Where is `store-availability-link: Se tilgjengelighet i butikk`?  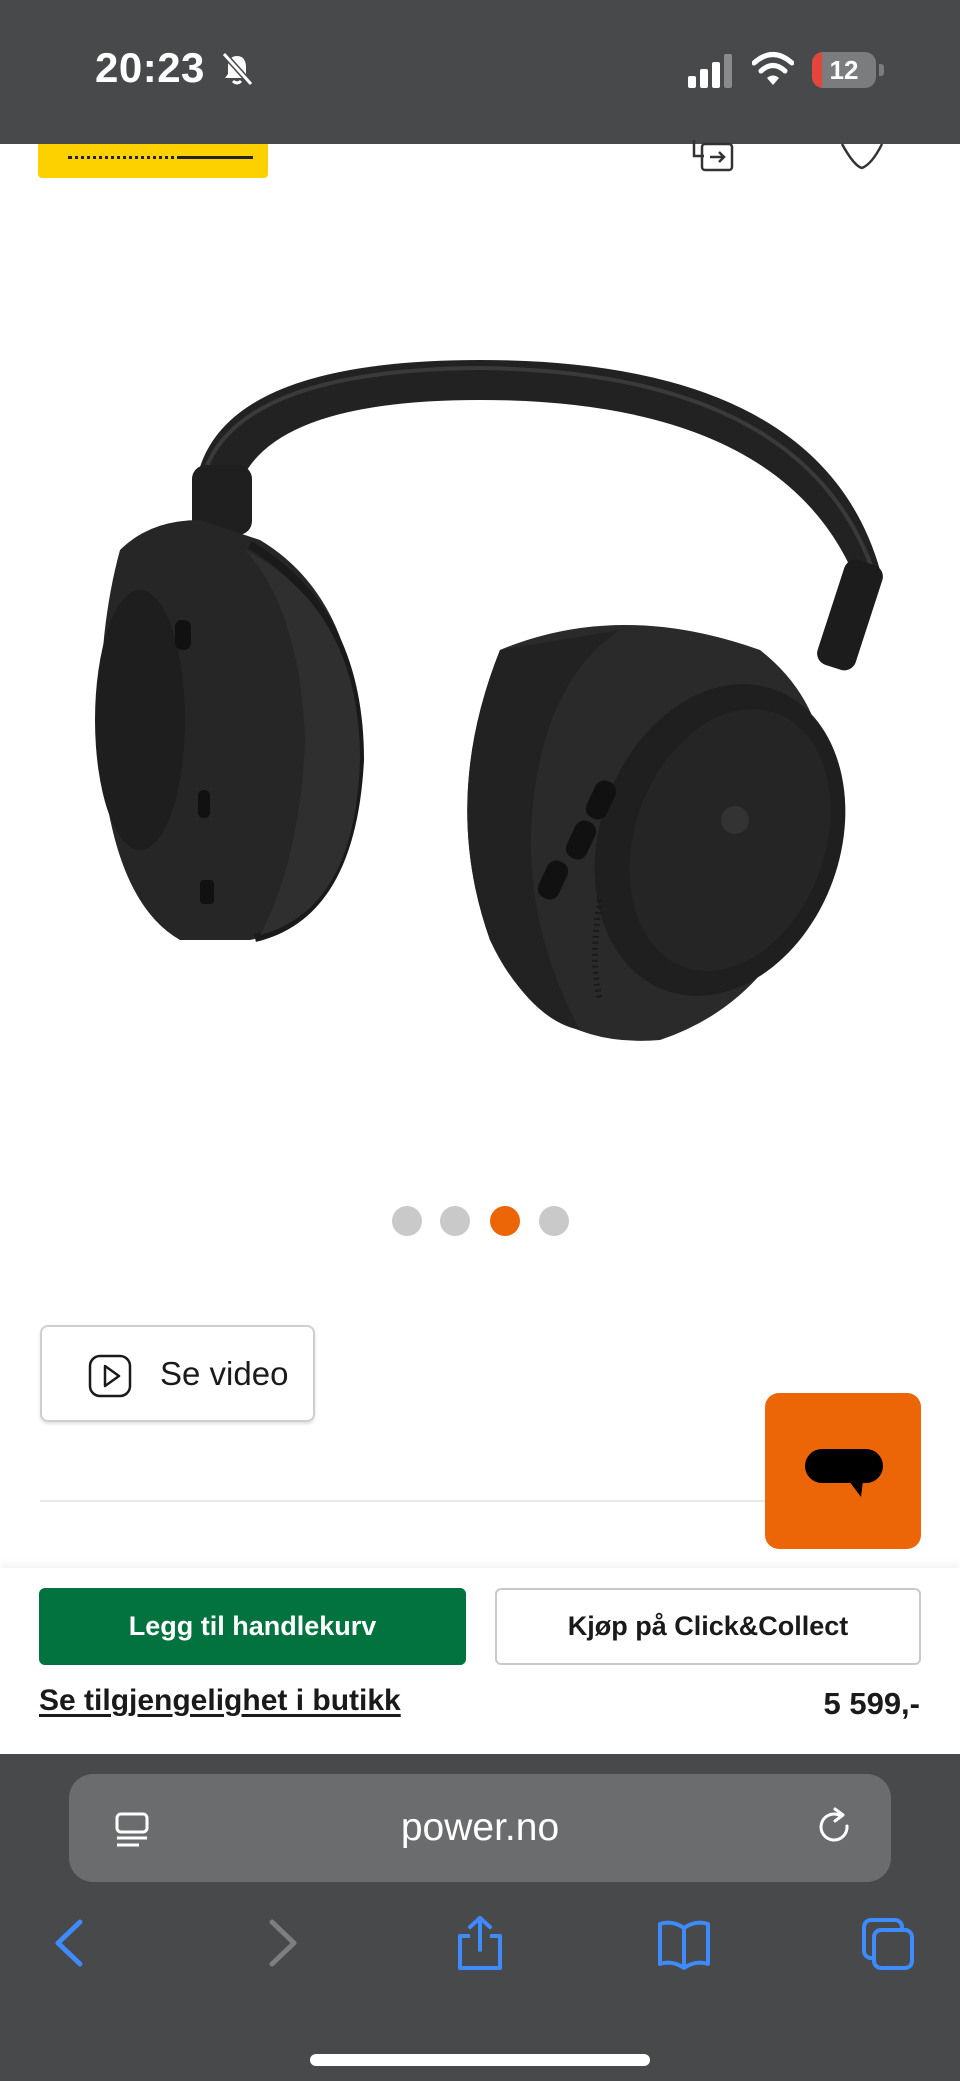
store-availability-link: Se tilgjengelighet i butikk is located at coordinates (220, 1701).